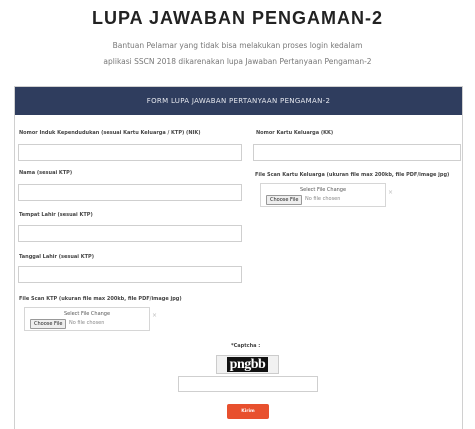 The height and width of the screenshot is (429, 475). What do you see at coordinates (130, 192) in the screenshot?
I see `nama-input` at bounding box center [130, 192].